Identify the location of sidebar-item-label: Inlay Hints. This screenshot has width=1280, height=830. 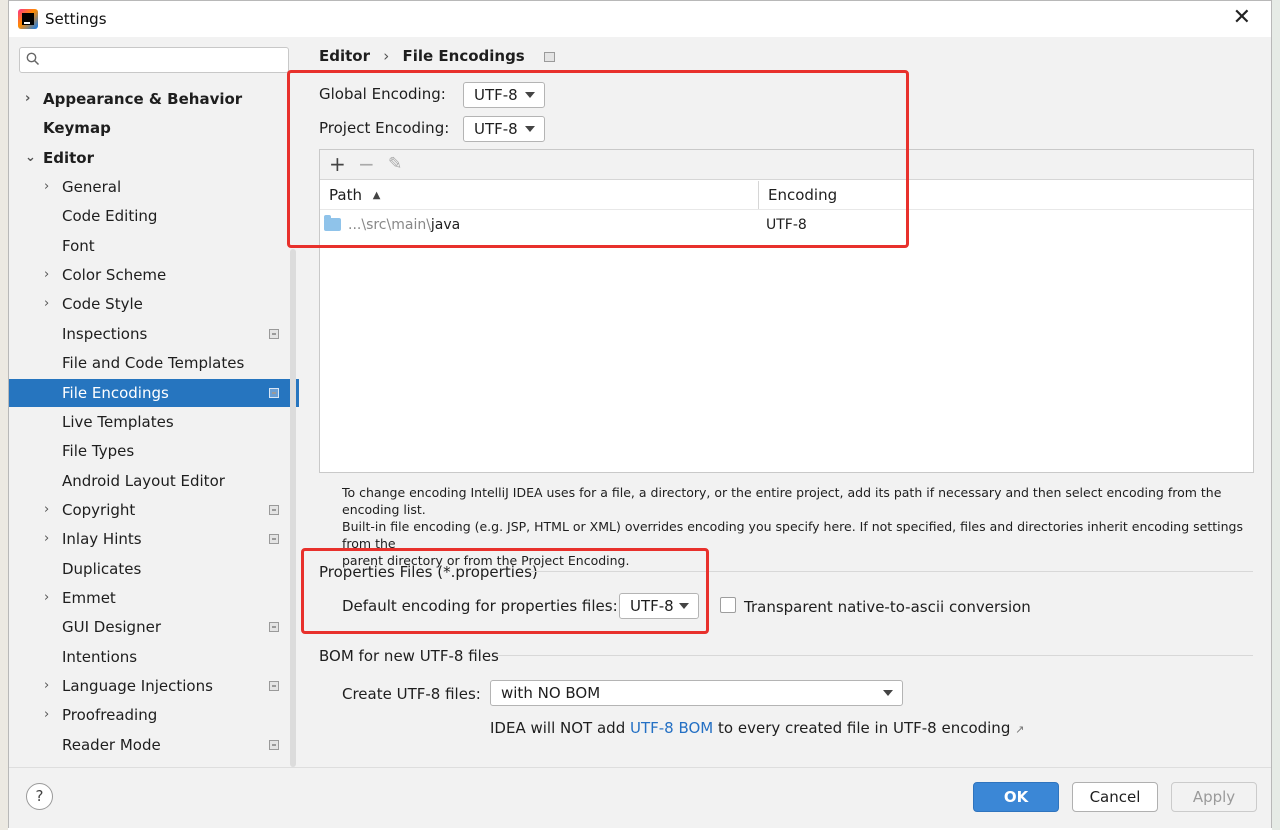
(102, 539).